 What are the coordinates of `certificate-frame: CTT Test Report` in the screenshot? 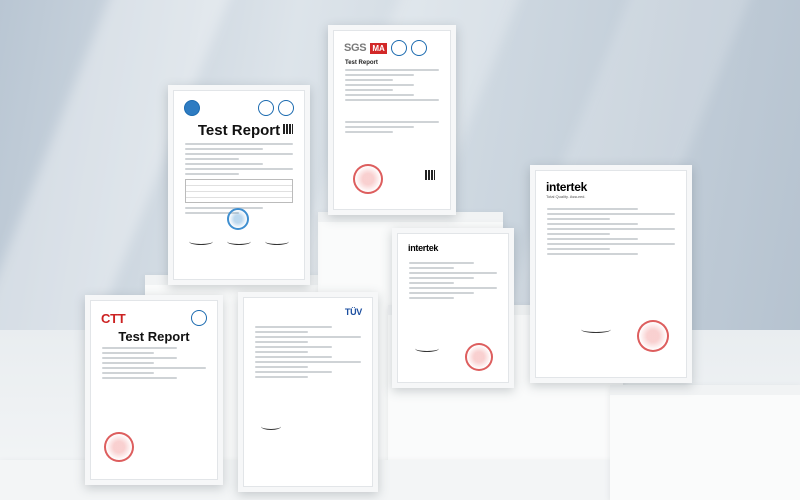 It's located at (154, 390).